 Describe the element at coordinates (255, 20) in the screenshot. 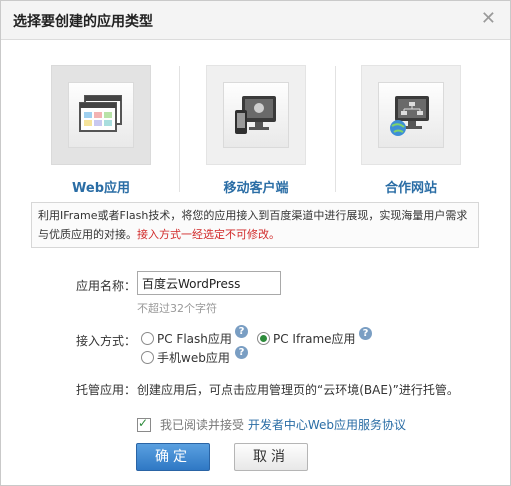

I see `dialog-titlebar: 选择要创建的应用类型 ✕` at that location.